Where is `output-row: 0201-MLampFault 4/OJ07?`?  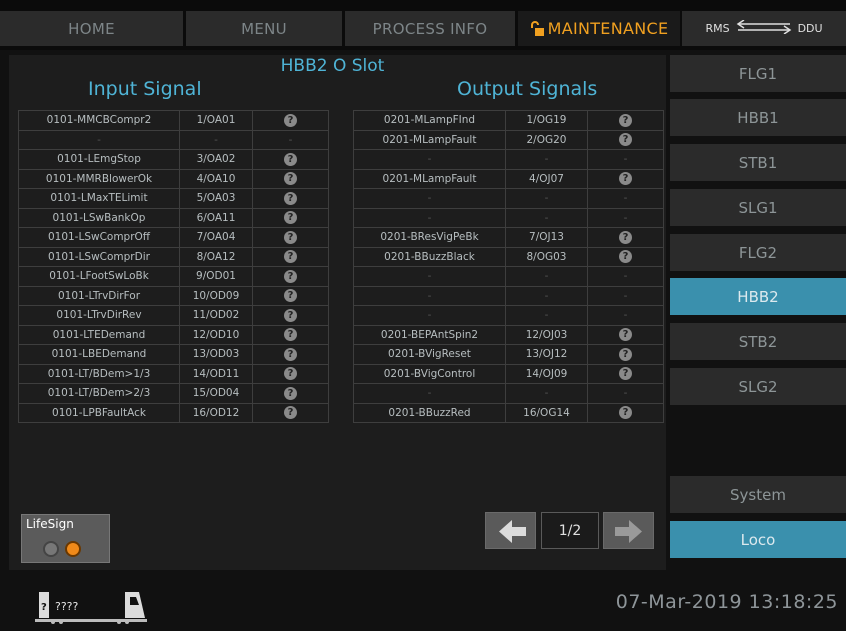 output-row: 0201-MLampFault 4/OJ07? is located at coordinates (508, 178).